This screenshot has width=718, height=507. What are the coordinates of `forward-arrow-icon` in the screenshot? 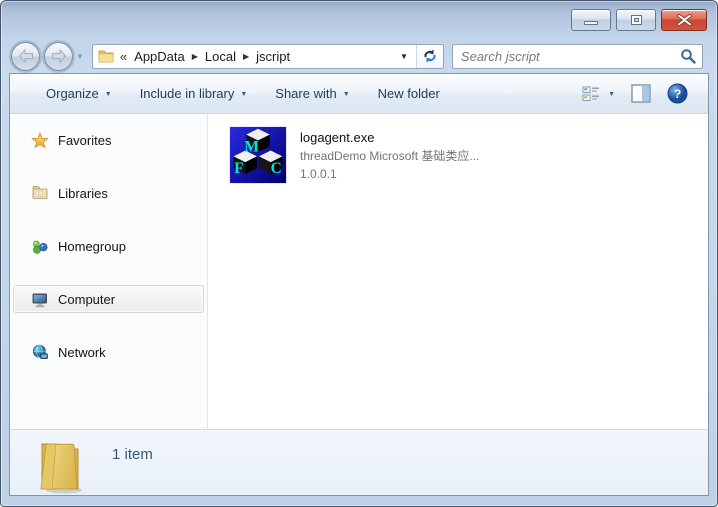 It's located at (58, 56).